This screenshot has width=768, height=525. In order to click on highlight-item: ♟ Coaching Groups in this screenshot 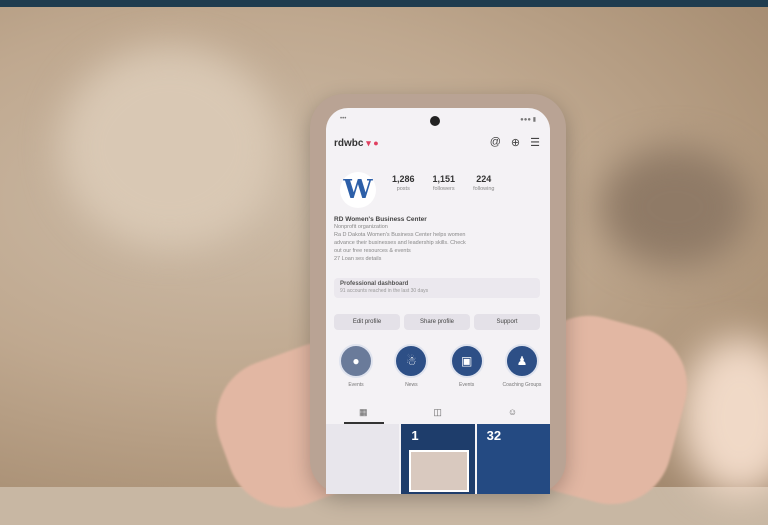, I will do `click(522, 366)`.